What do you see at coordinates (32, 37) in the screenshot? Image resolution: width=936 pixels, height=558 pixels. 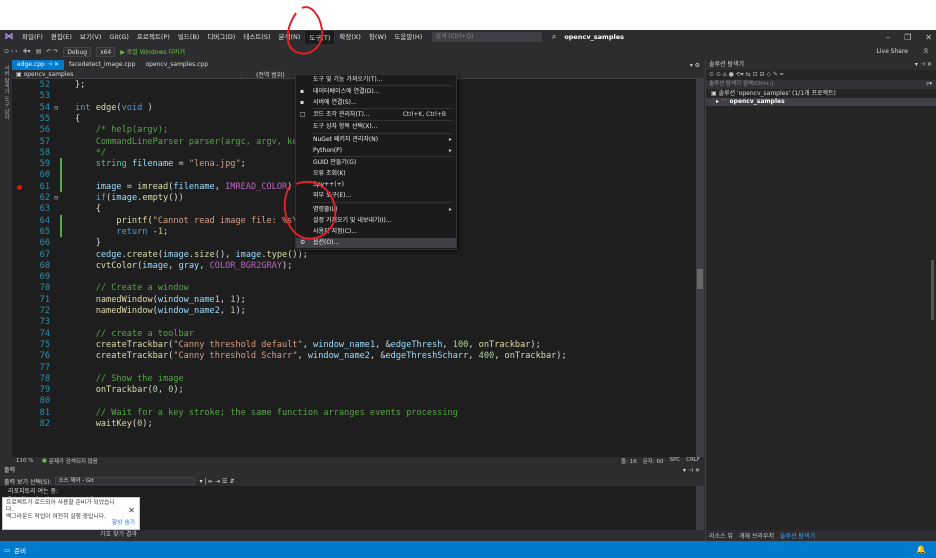 I see `menu-file: 파일(F)` at bounding box center [32, 37].